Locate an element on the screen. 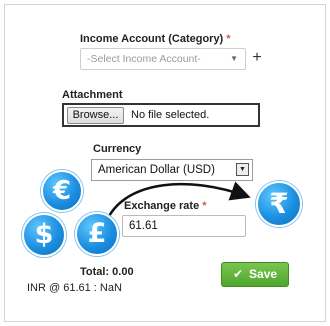 This screenshot has height=326, width=330. save-button-label: Save is located at coordinates (263, 274).